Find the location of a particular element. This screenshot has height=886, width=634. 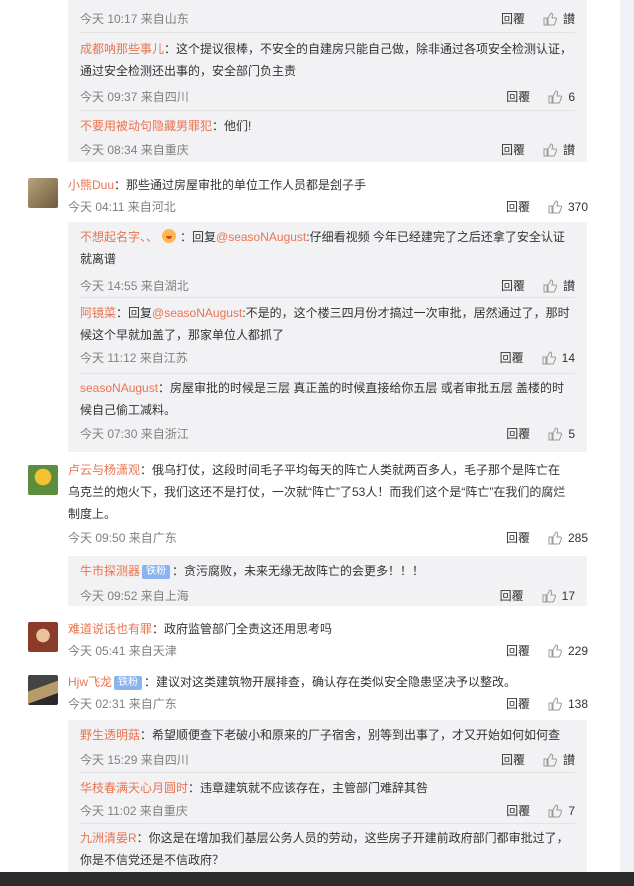

username-link: 不想起名字、、 is located at coordinates (119, 237).